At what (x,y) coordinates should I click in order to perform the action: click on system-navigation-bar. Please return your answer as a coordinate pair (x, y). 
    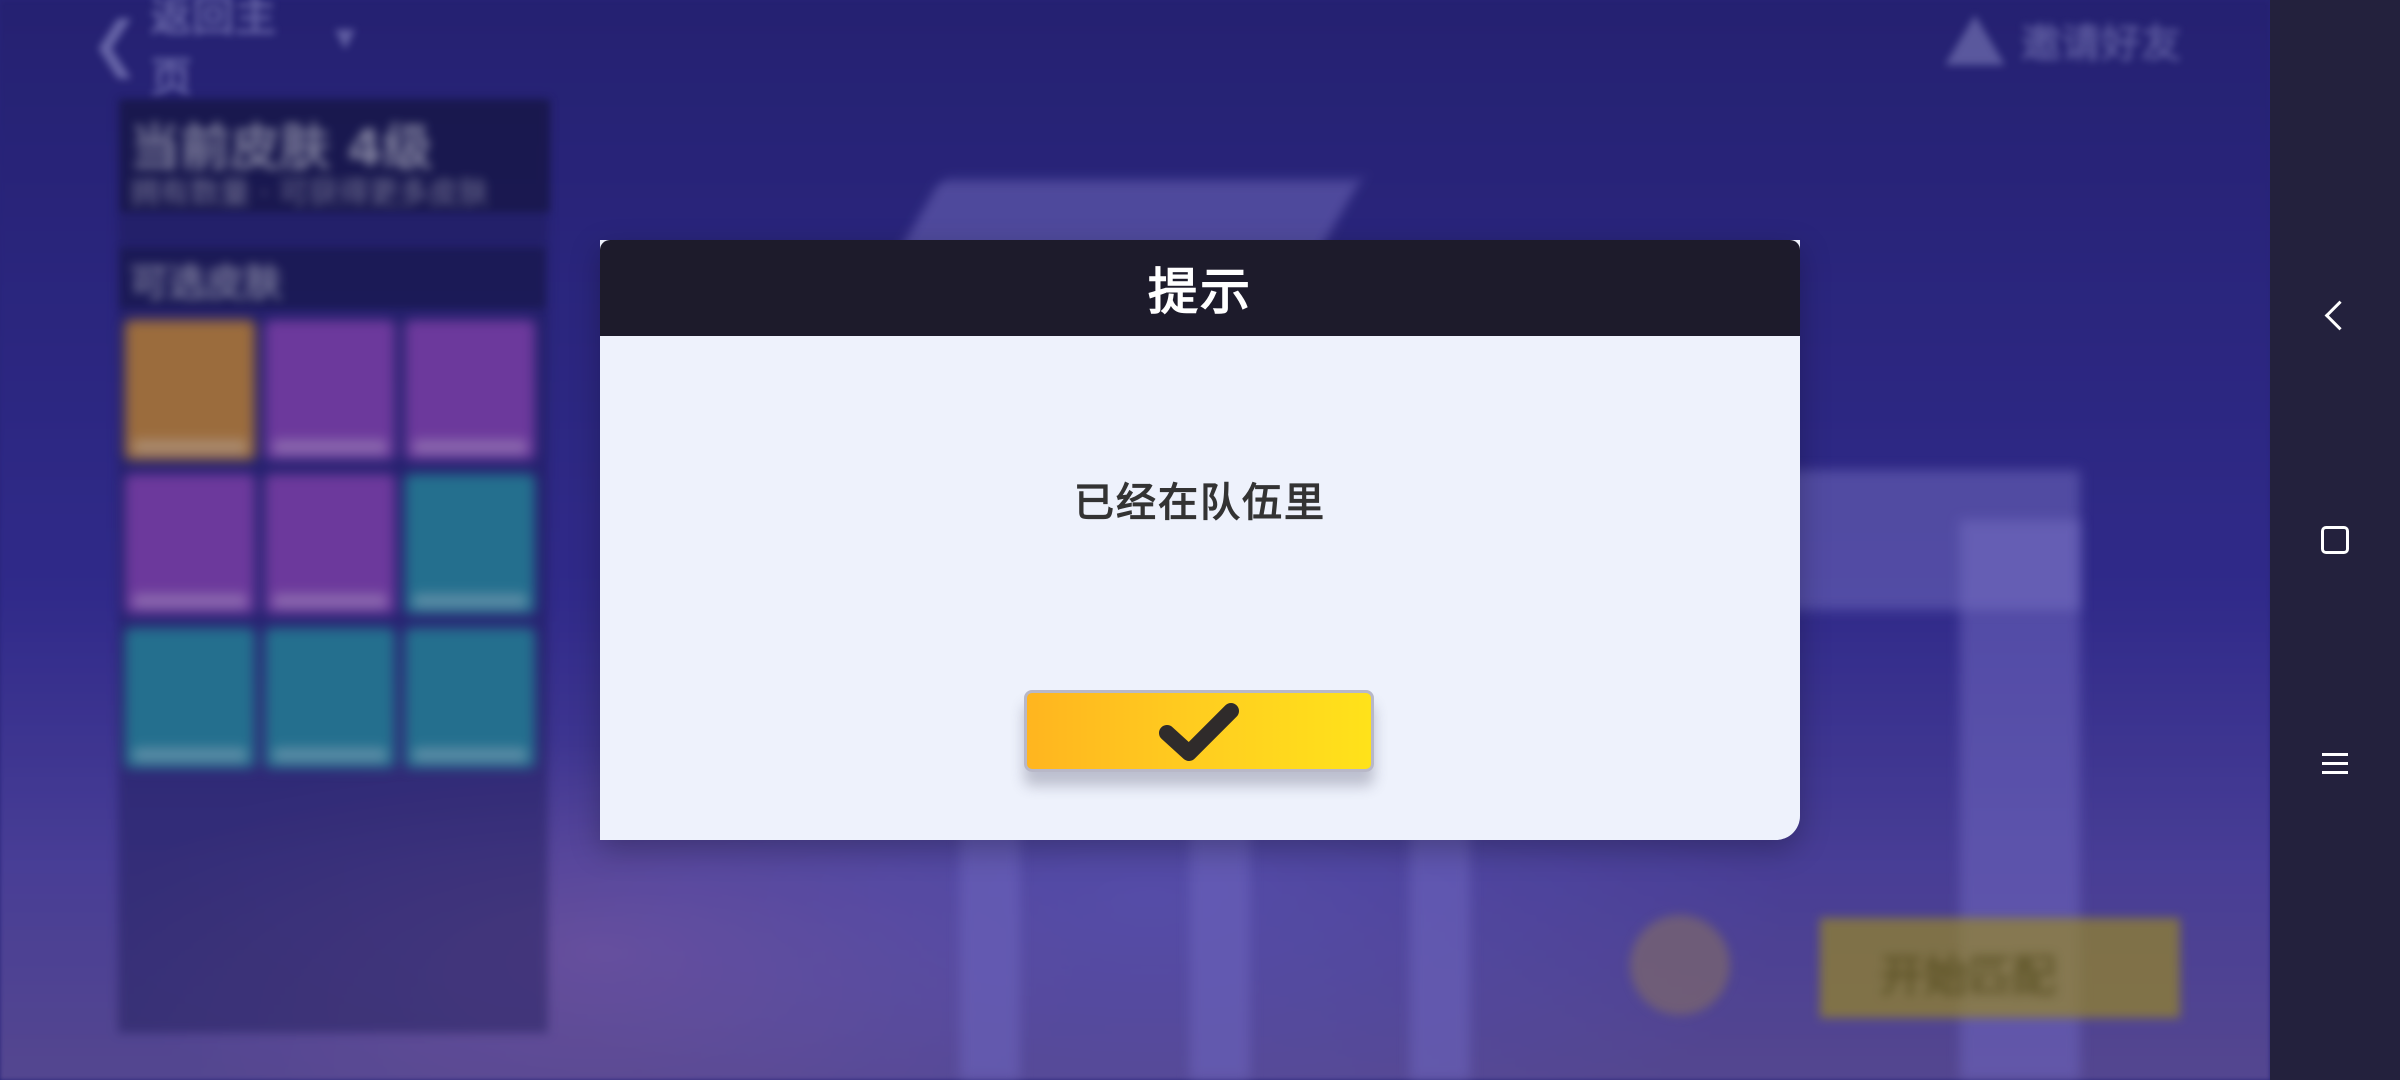
    Looking at the image, I should click on (2335, 540).